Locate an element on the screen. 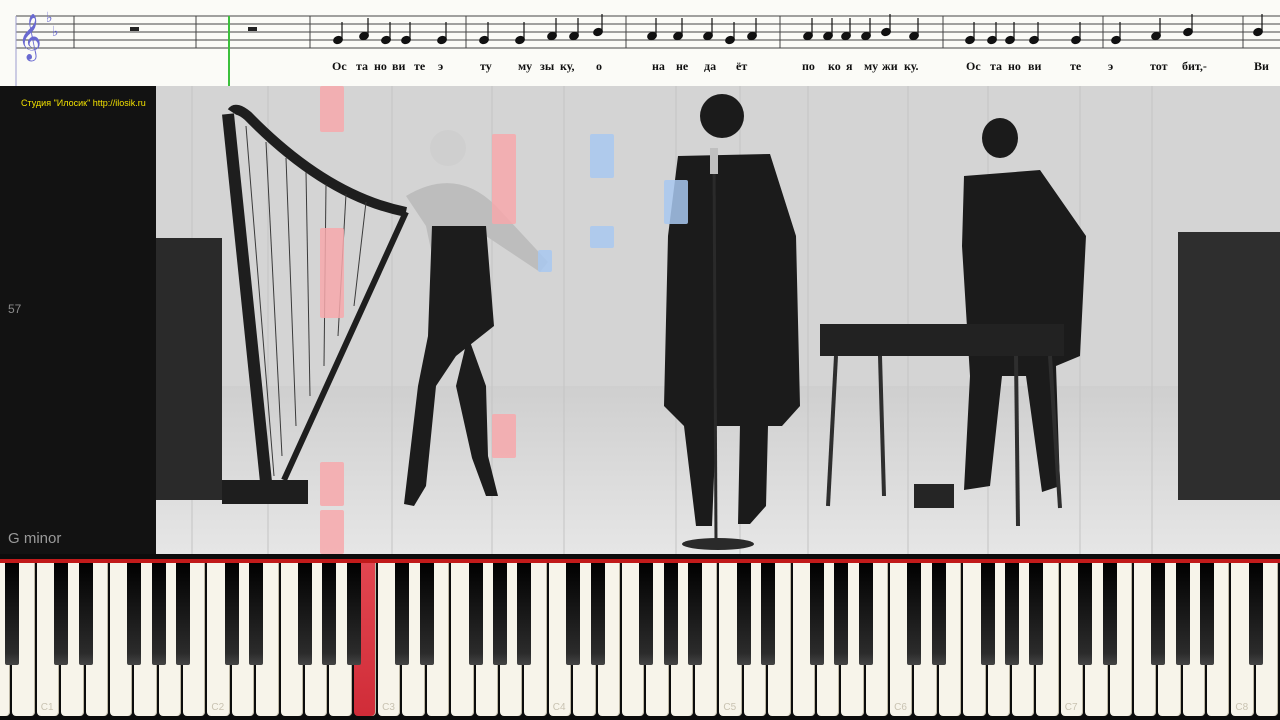 The height and width of the screenshot is (720, 1280). measure-number: 57 is located at coordinates (15, 309).